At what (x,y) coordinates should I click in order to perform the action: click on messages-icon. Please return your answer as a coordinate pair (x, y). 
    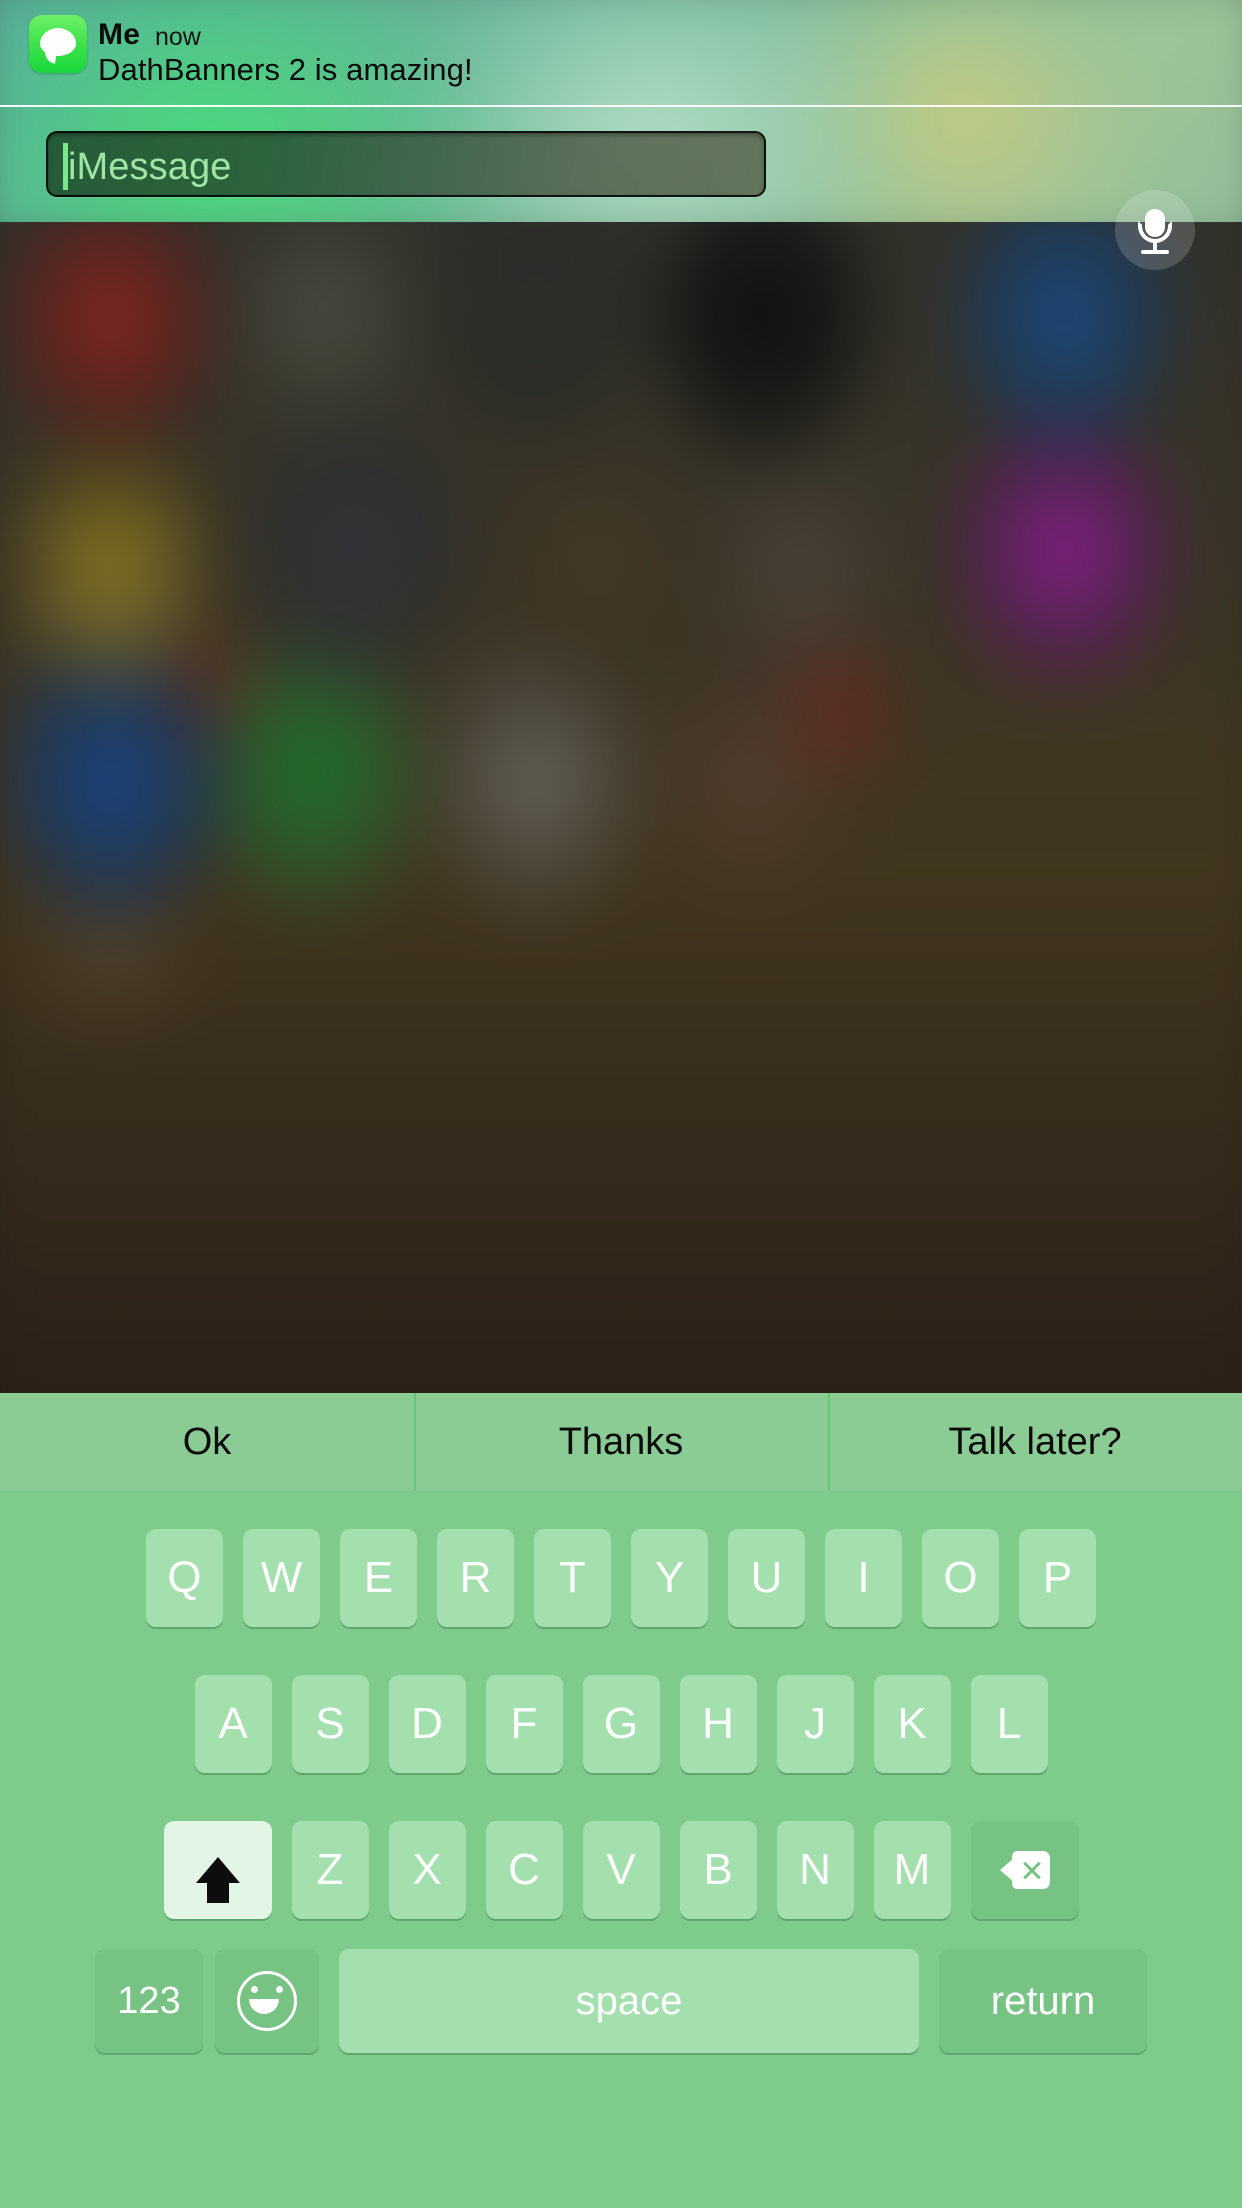
    Looking at the image, I should click on (58, 44).